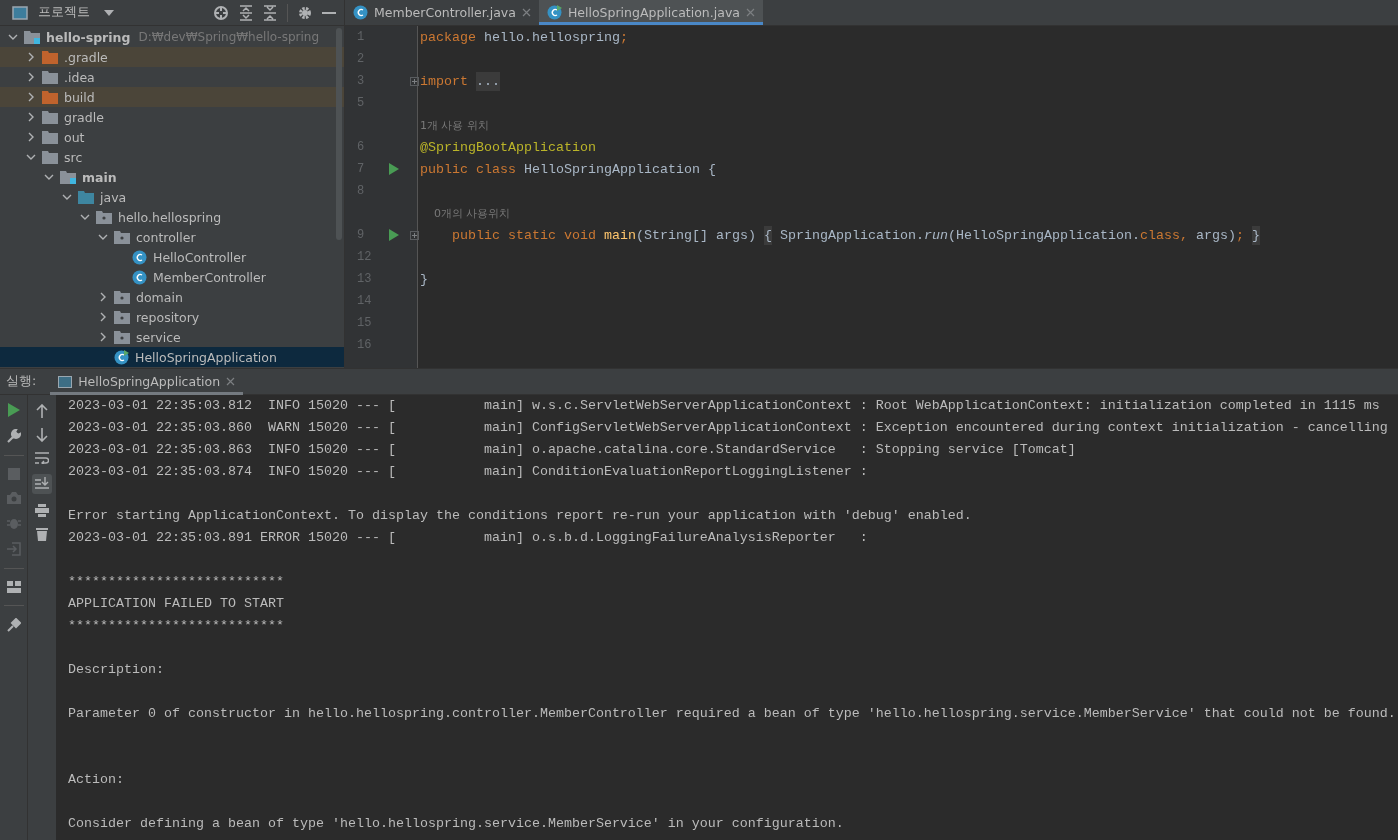 Image resolution: width=1398 pixels, height=840 pixels. I want to click on tree-item: controller, so click(172, 237).